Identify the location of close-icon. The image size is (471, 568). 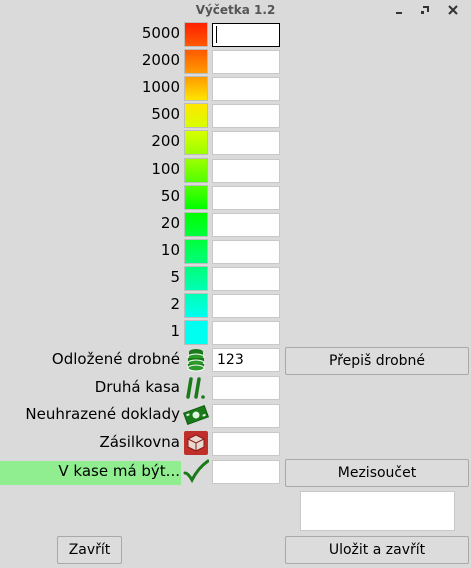
(453, 10).